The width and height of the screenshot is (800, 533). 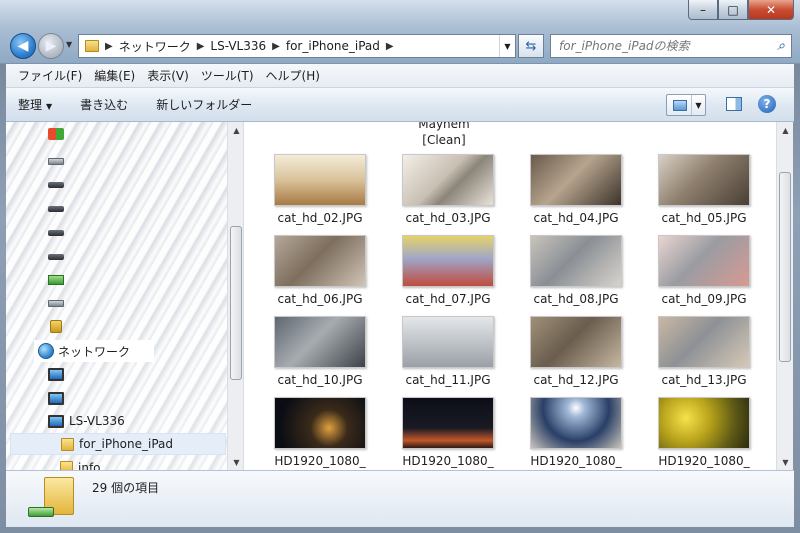 I want to click on file-item: cat_hd_04.JPG, so click(x=576, y=189).